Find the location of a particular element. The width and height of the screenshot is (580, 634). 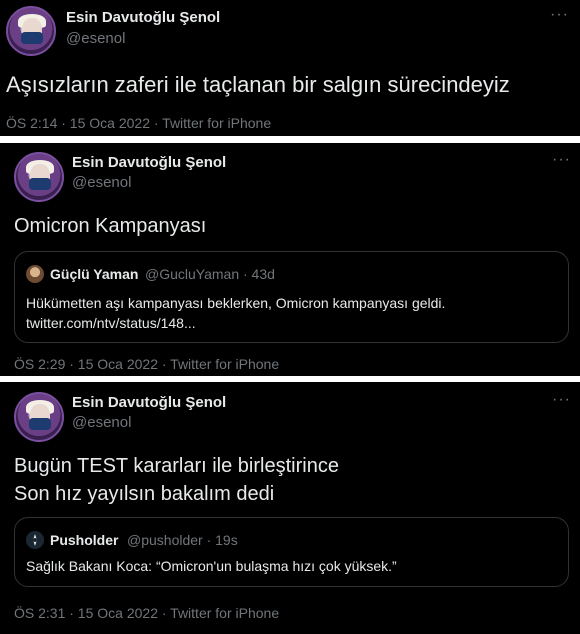

tweet-text-line-2: Son hız yayılsın bakalım dedi is located at coordinates (144, 494).